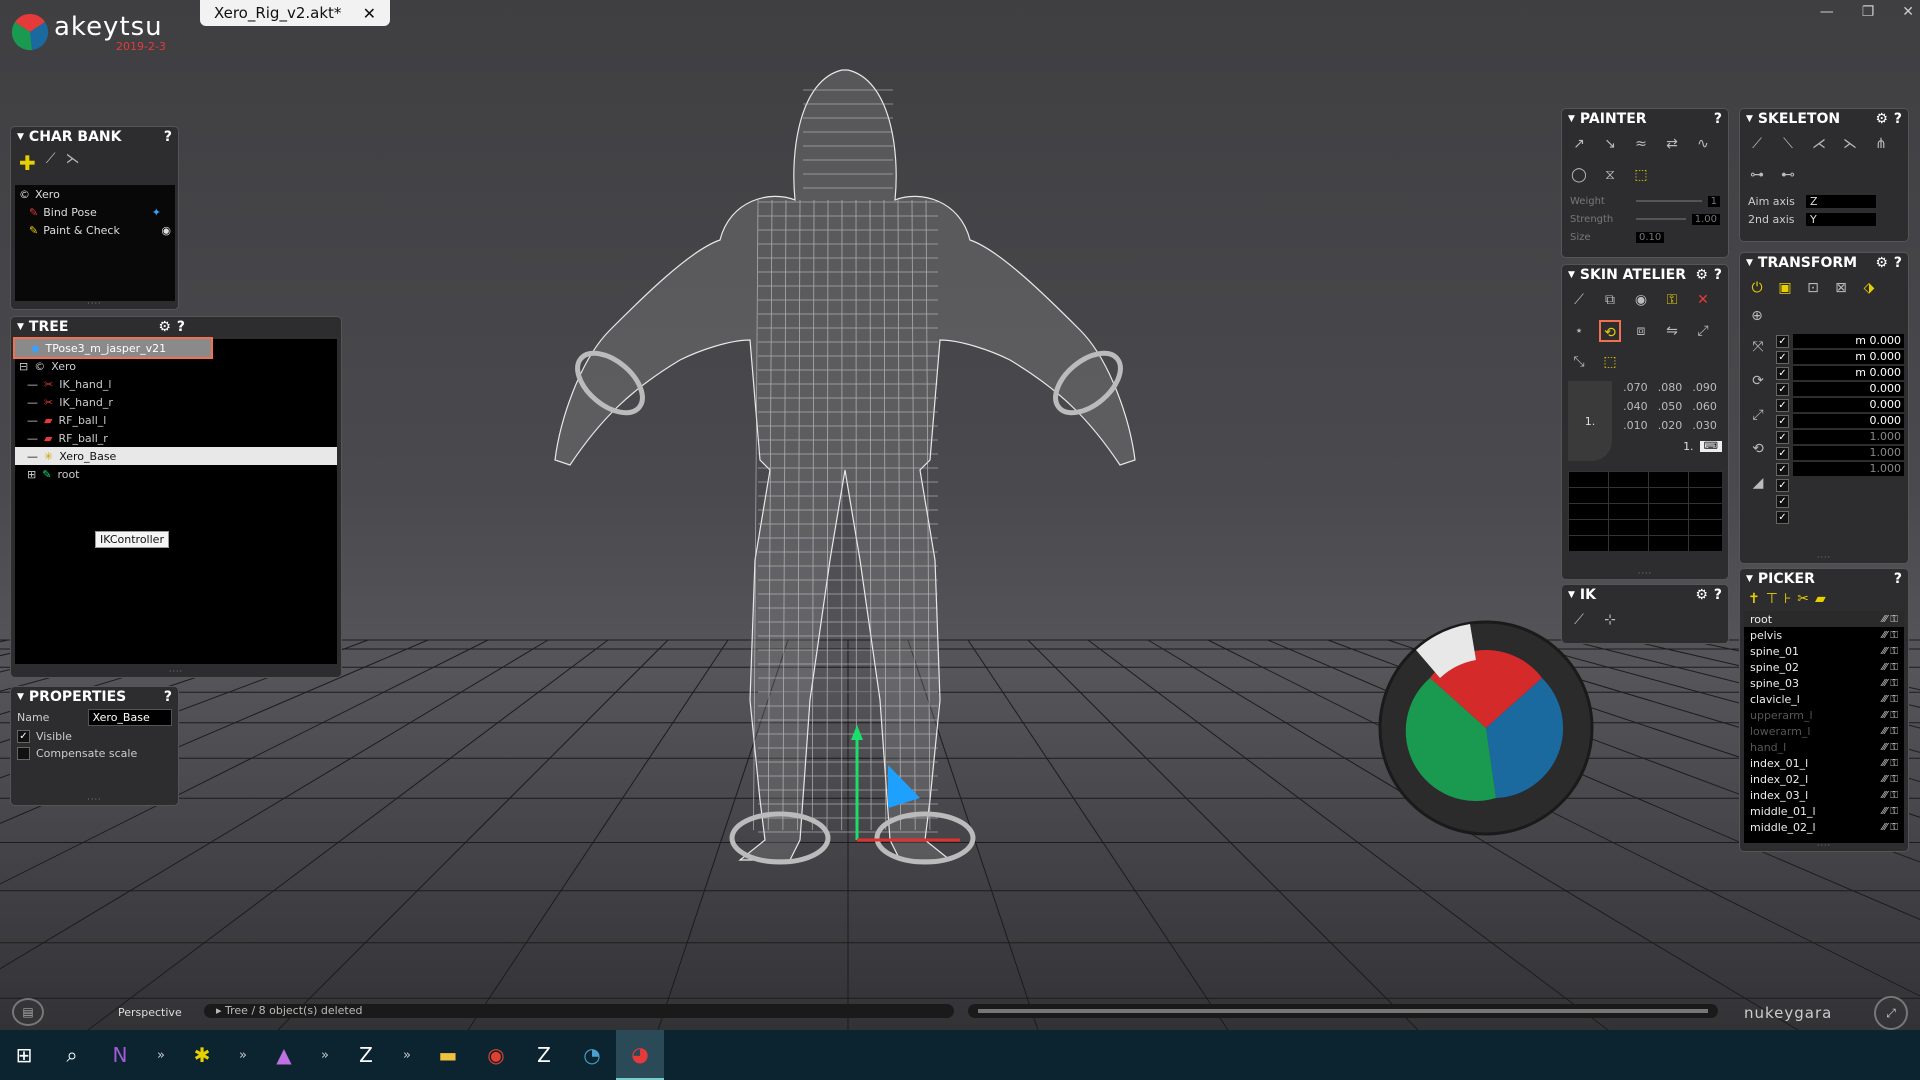 The image size is (1920, 1080). What do you see at coordinates (1672, 300) in the screenshot?
I see `skin-lock-icon: ⚿` at bounding box center [1672, 300].